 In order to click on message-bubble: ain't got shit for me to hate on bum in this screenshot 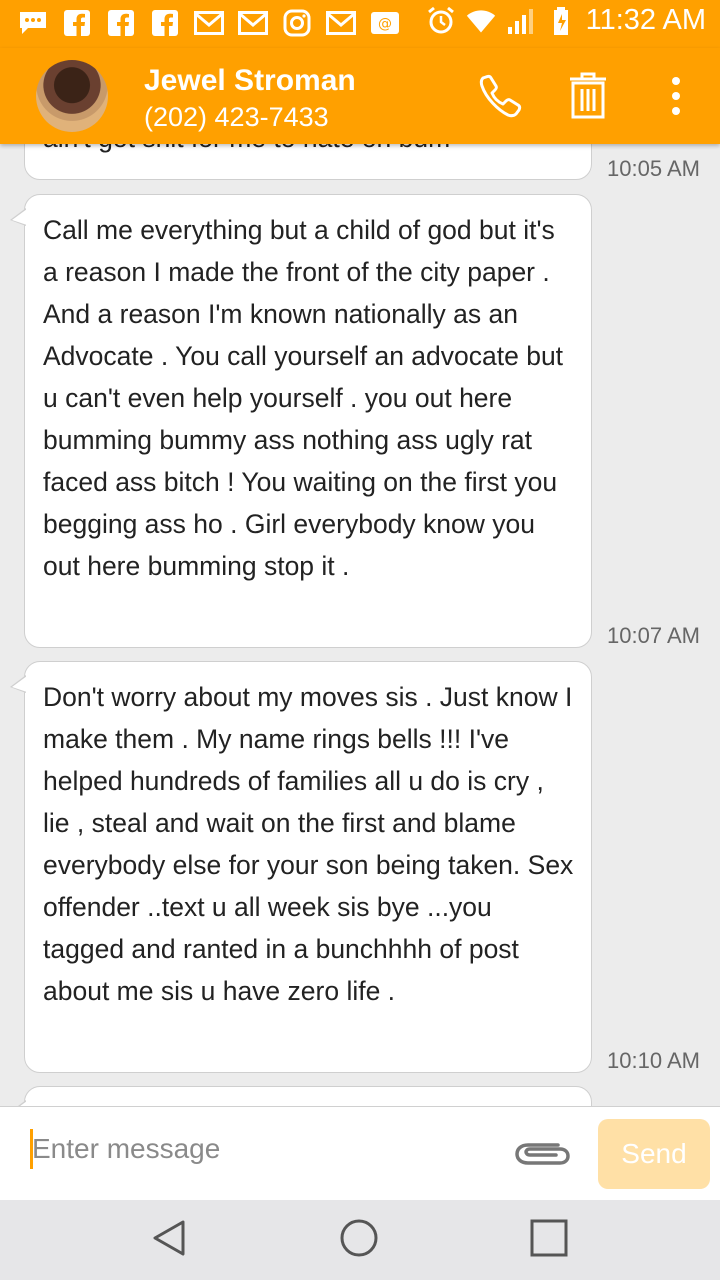, I will do `click(308, 162)`.